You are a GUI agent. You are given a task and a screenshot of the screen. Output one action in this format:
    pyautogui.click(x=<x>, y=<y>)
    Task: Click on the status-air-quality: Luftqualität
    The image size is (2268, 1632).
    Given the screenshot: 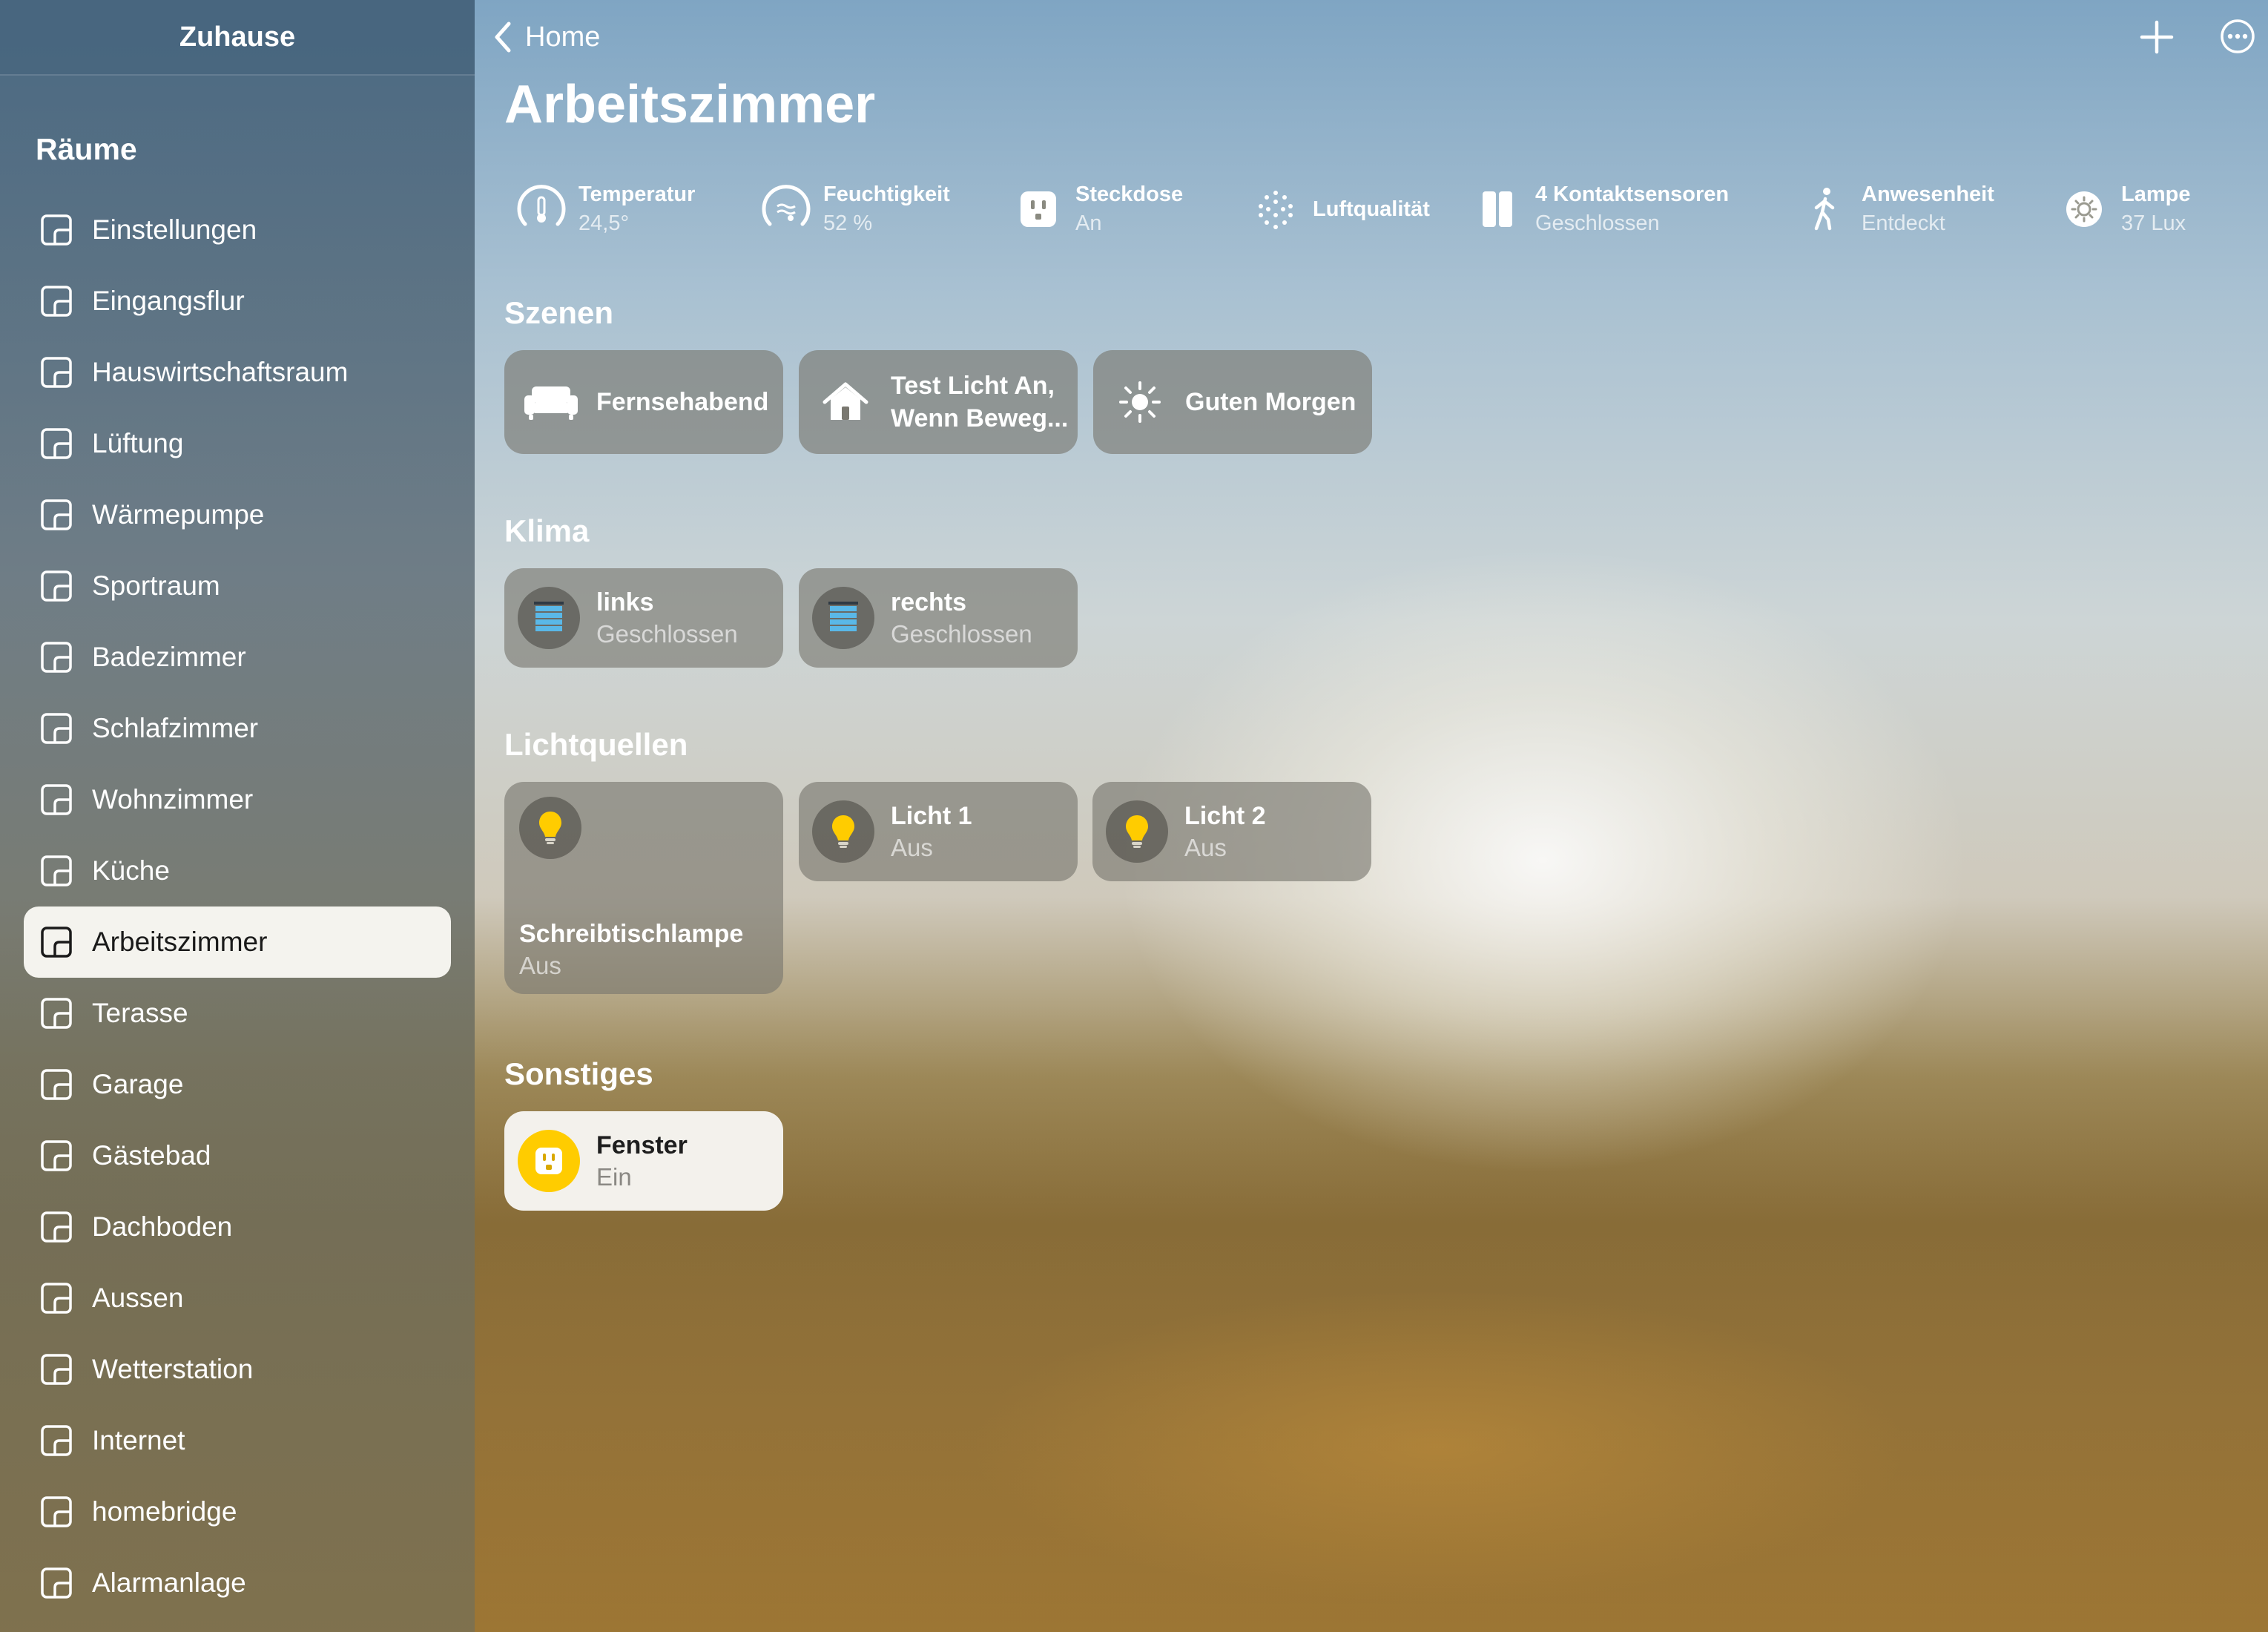 What is the action you would take?
    pyautogui.click(x=1338, y=209)
    